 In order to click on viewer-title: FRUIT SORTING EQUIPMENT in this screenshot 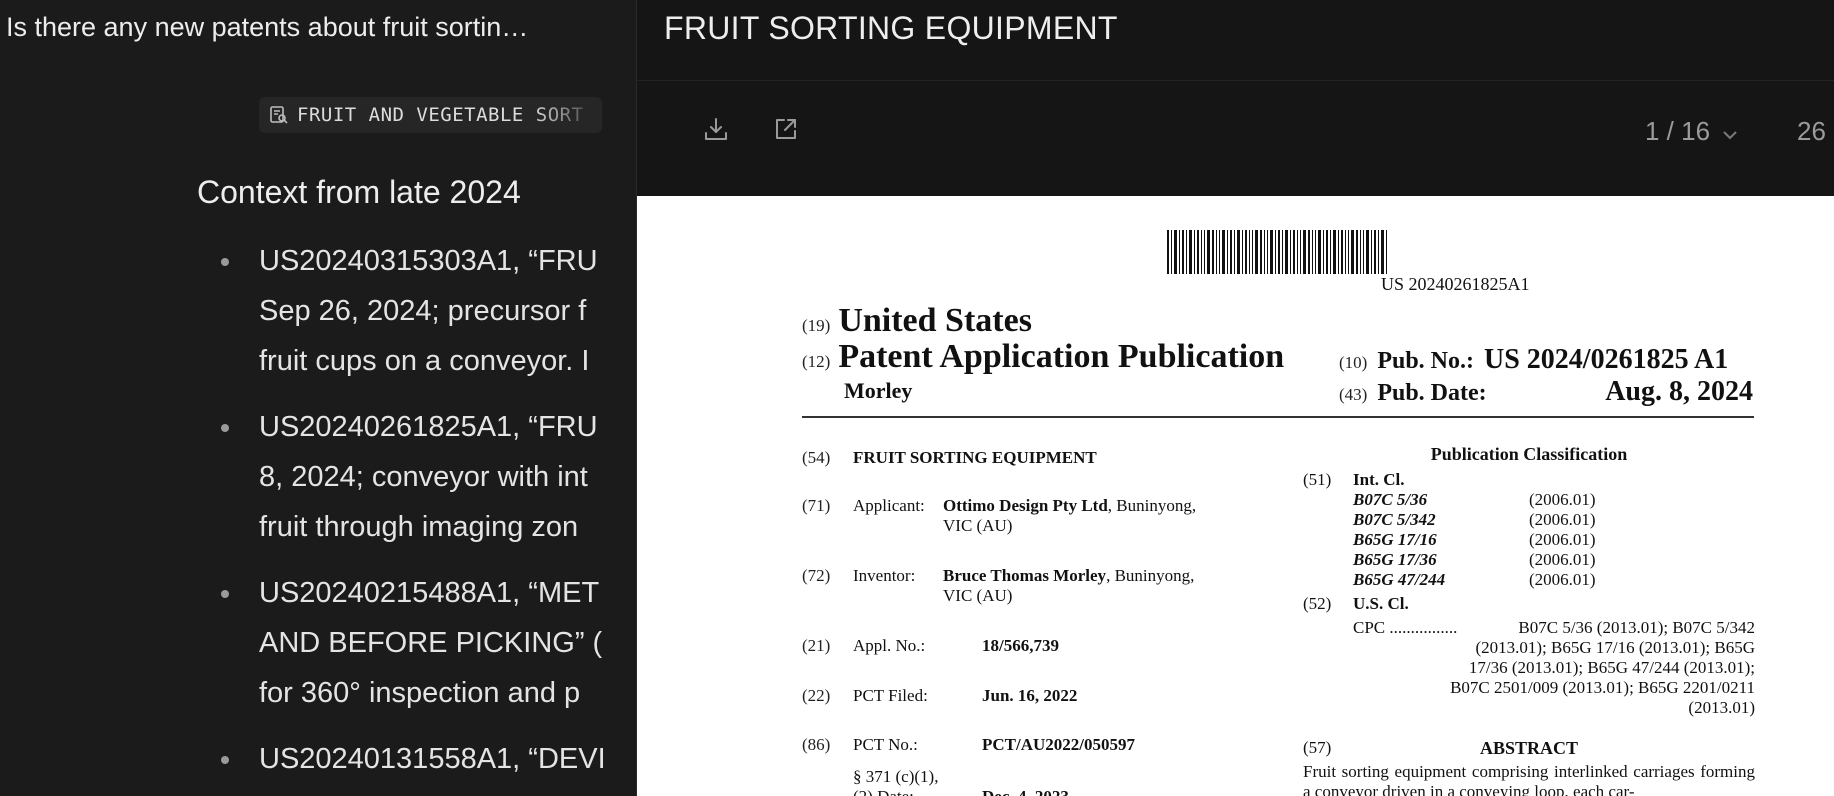, I will do `click(891, 28)`.